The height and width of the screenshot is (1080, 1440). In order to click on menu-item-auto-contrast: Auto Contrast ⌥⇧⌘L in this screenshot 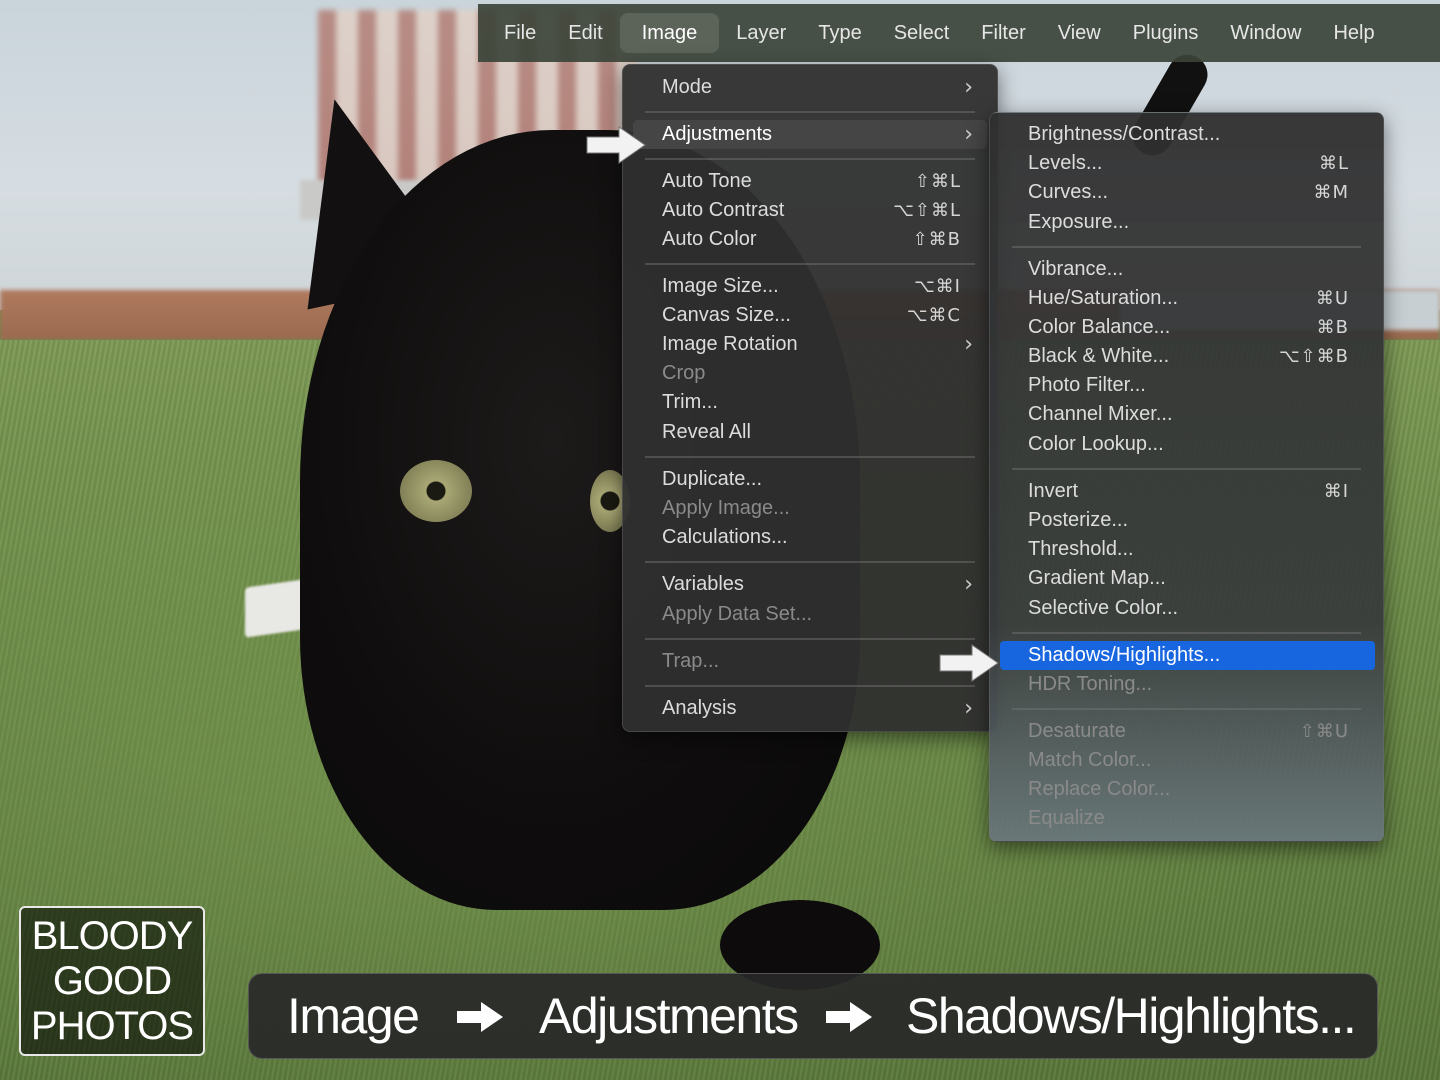, I will do `click(810, 210)`.